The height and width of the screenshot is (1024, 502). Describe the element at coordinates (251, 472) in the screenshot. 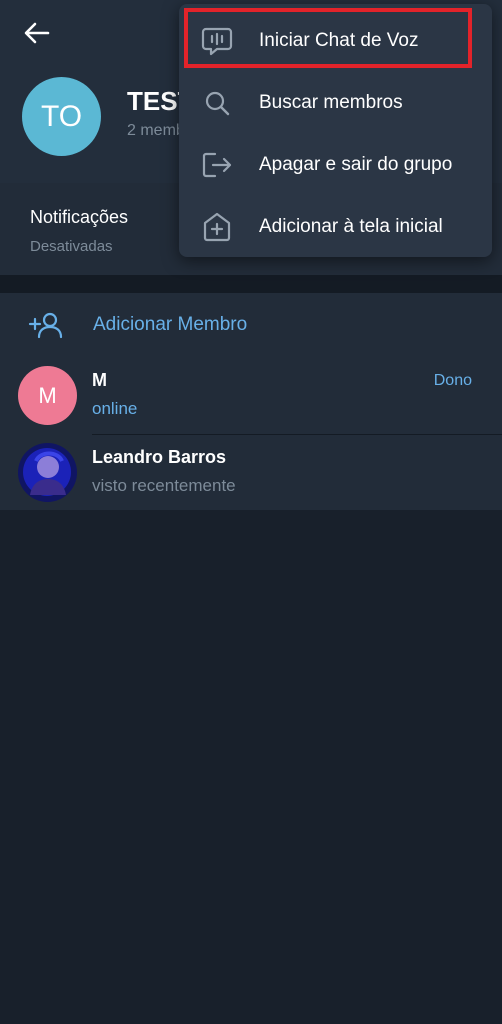

I see `member-row: Leandro Barros visto recentemente` at that location.